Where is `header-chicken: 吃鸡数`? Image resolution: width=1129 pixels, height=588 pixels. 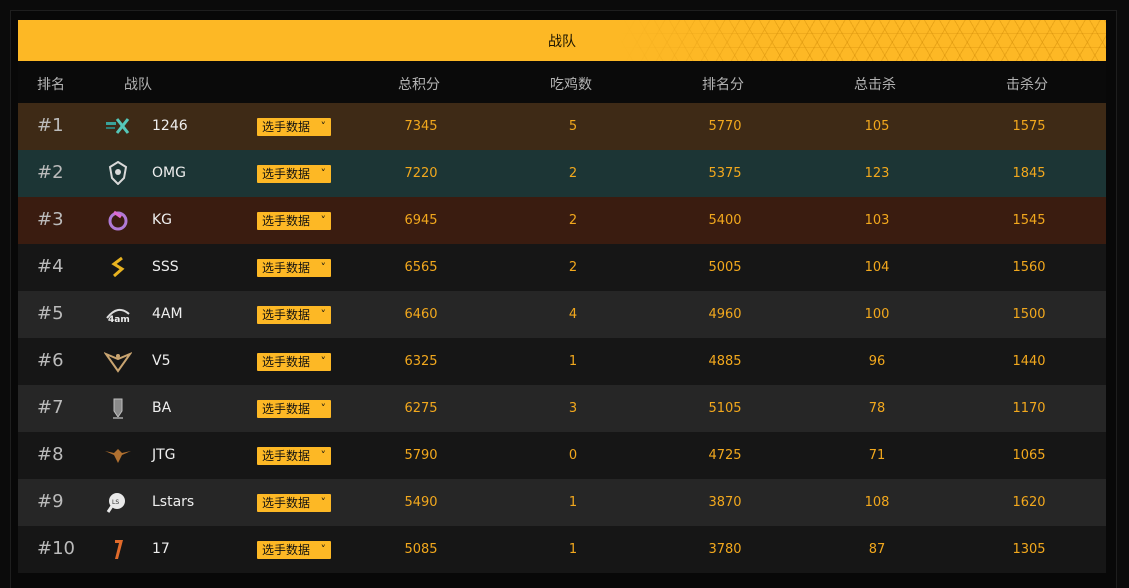
header-chicken: 吃鸡数 is located at coordinates (571, 85).